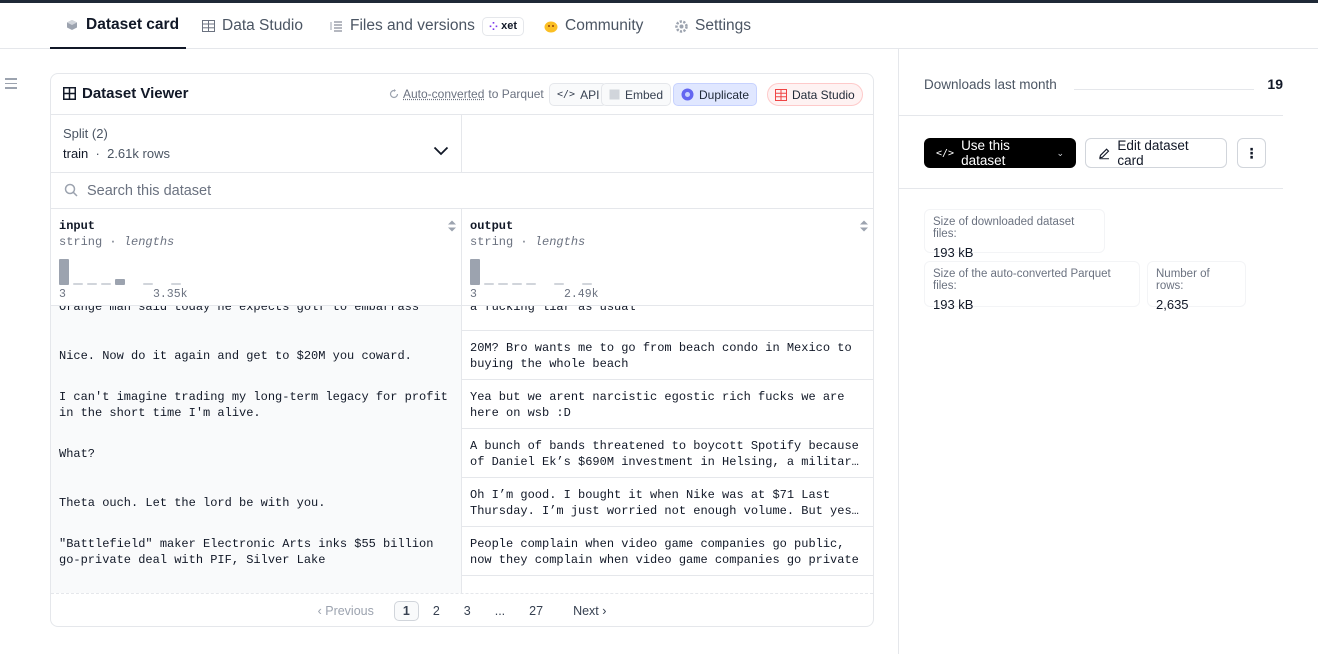 This screenshot has width=1318, height=654. I want to click on xet-badge: ⁘ xet, so click(503, 26).